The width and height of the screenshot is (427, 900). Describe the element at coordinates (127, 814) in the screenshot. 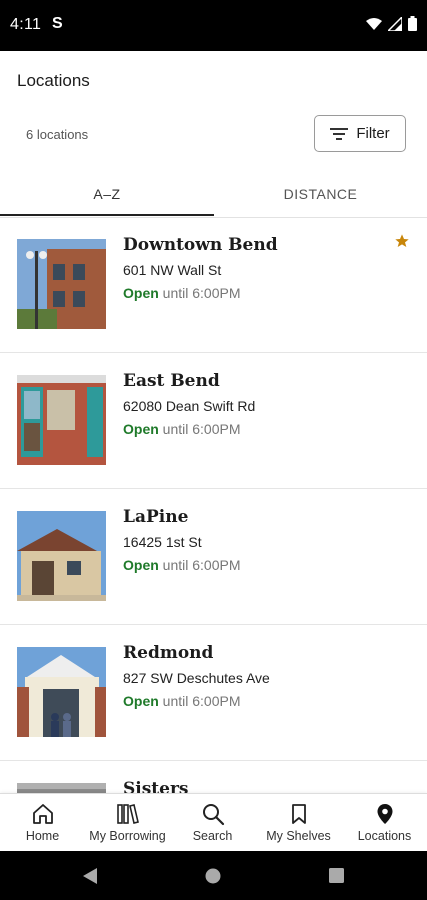

I see `books-icon` at that location.